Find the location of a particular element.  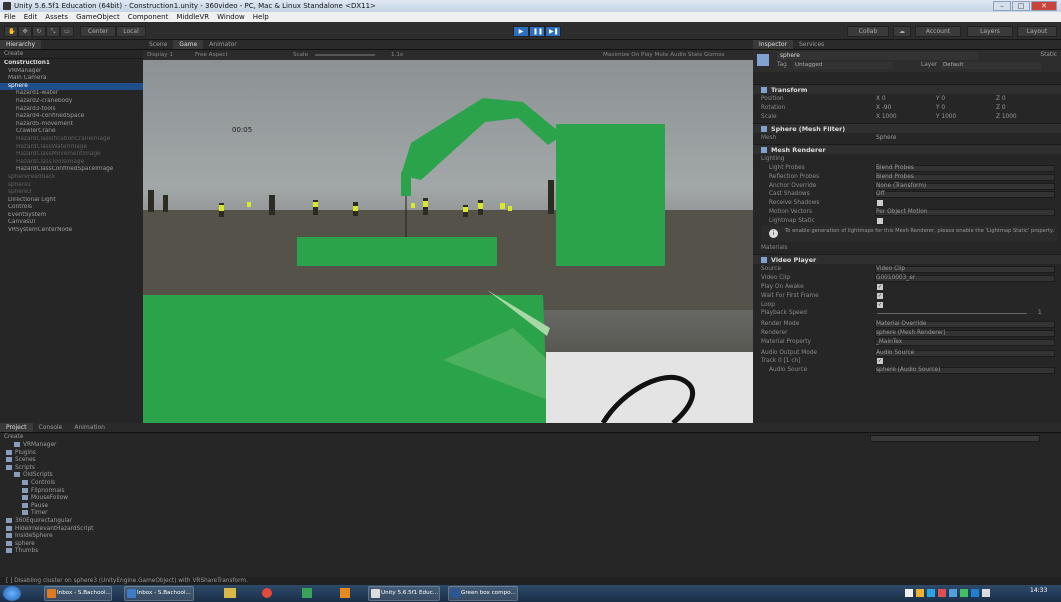

tab-animation: Animation is located at coordinates (89, 427).